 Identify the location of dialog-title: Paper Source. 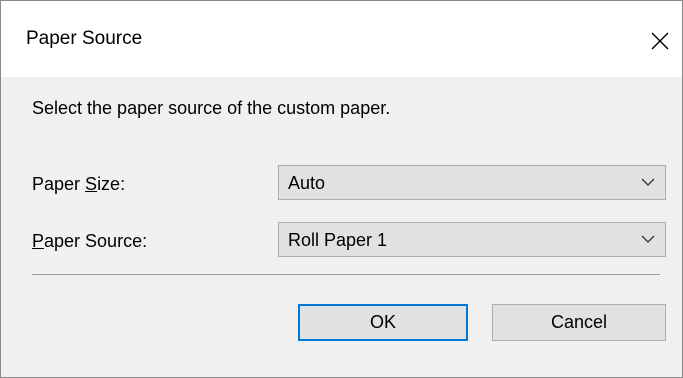
(84, 38).